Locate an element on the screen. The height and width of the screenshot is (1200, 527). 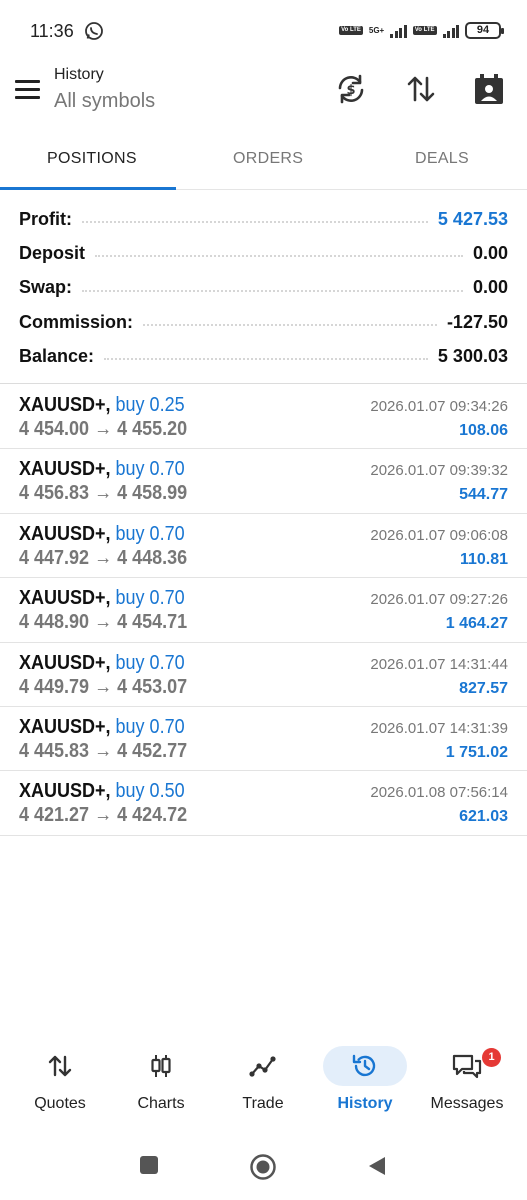
page-title: History is located at coordinates (79, 74).